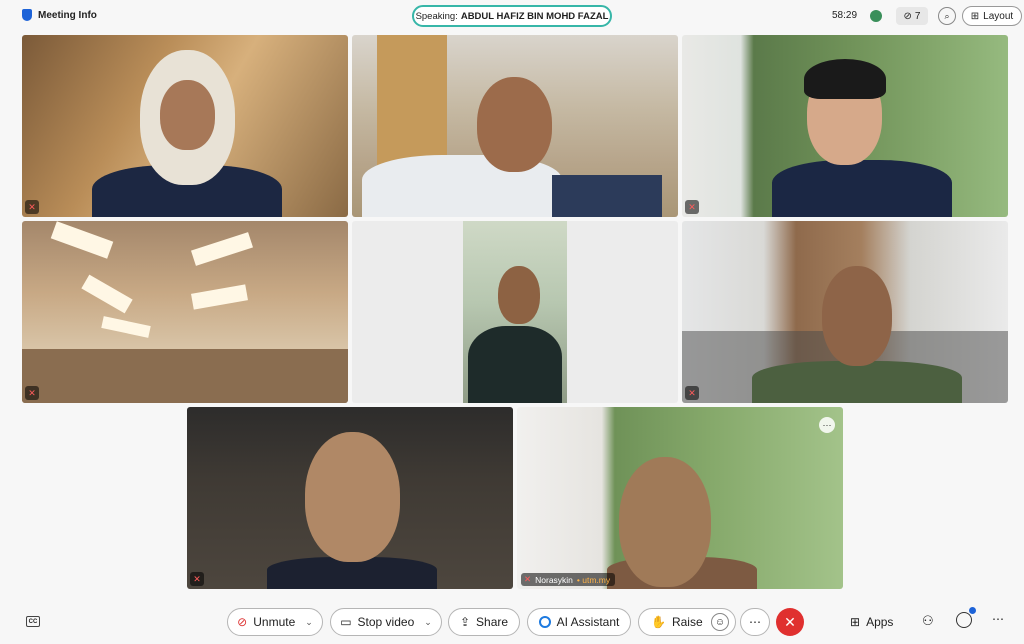  I want to click on share-button: ⇪ Share, so click(484, 622).